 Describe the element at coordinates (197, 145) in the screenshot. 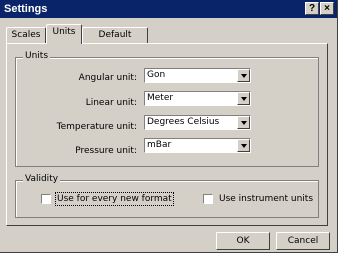

I see `pressure-unit-select: mBar` at that location.